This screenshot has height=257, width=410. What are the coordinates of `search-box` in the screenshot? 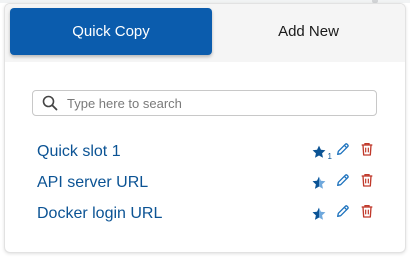 It's located at (204, 103).